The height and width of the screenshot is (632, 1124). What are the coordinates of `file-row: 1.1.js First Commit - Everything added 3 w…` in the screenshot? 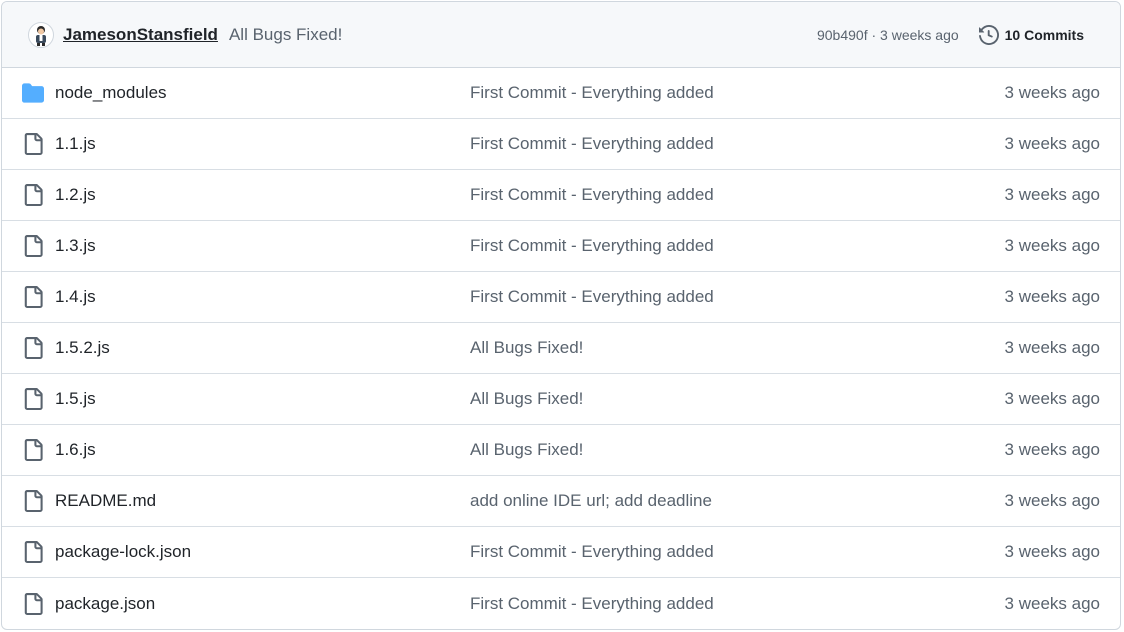 It's located at (561, 144).